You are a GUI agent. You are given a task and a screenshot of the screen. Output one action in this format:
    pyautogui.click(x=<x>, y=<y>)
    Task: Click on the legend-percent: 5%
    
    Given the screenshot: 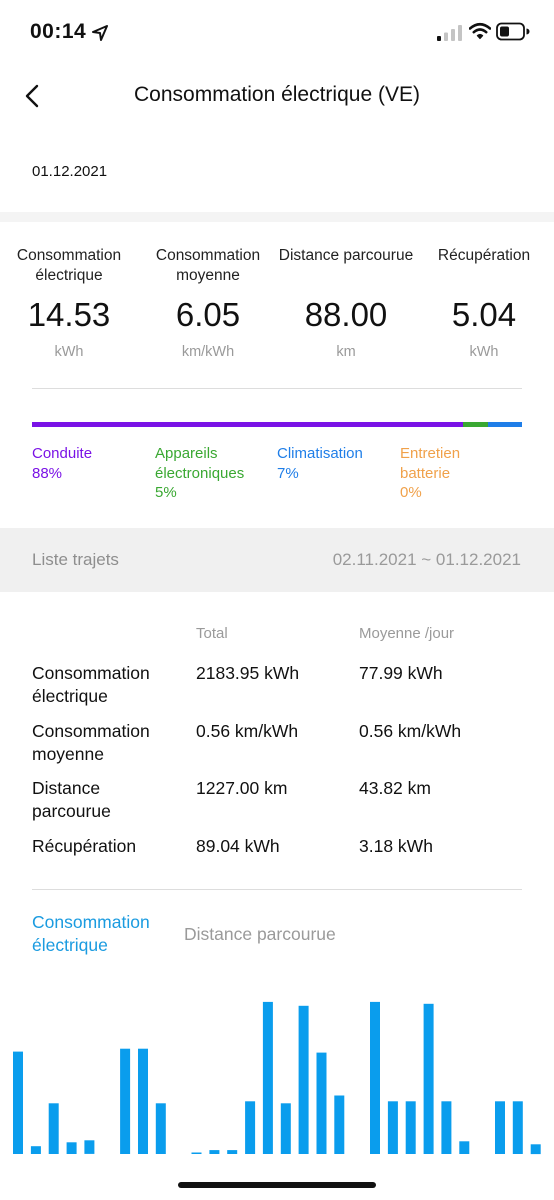 What is the action you would take?
    pyautogui.click(x=166, y=492)
    